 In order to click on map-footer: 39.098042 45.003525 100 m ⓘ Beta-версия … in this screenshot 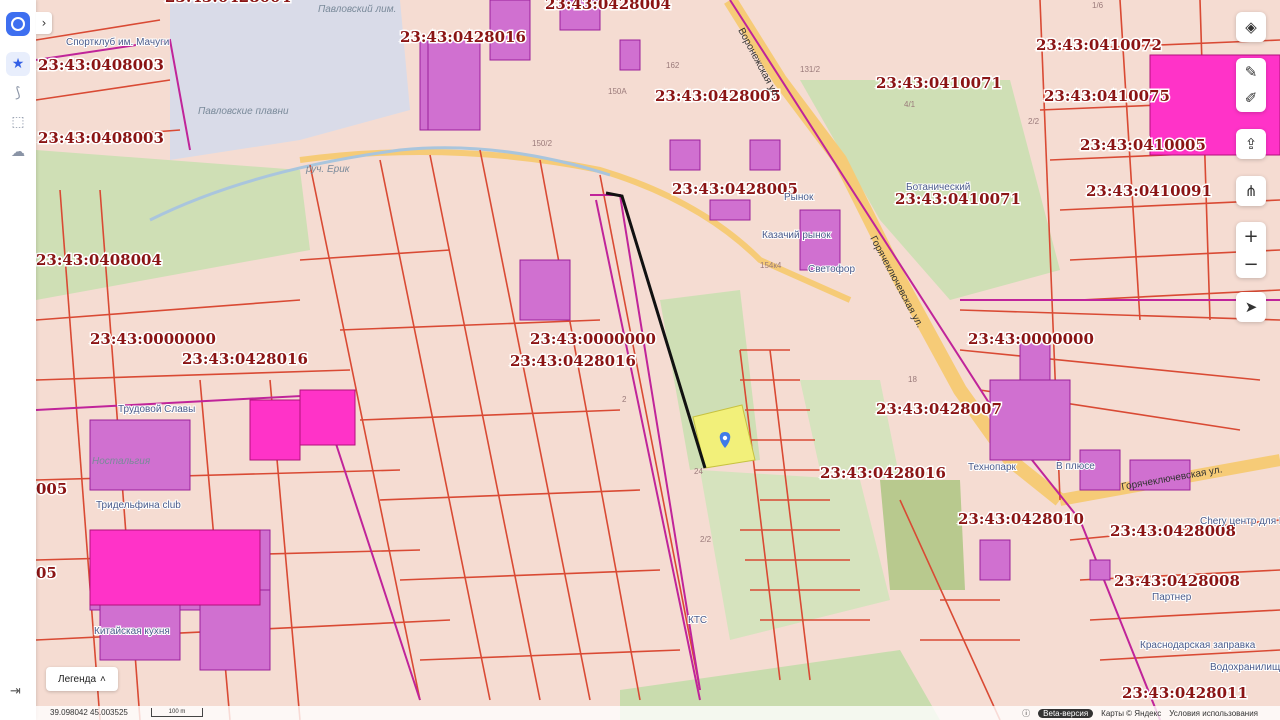, I will do `click(658, 713)`.